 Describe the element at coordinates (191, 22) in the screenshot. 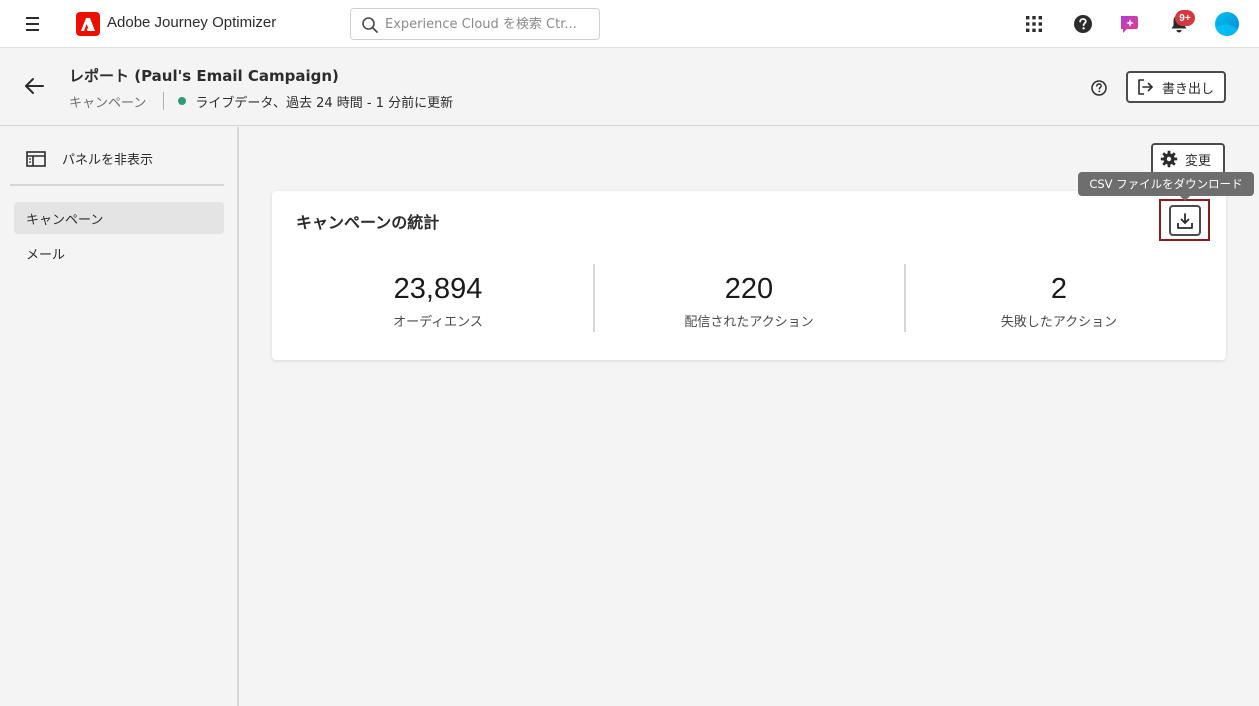

I see `app-name: Adobe Journey Optimizer` at that location.